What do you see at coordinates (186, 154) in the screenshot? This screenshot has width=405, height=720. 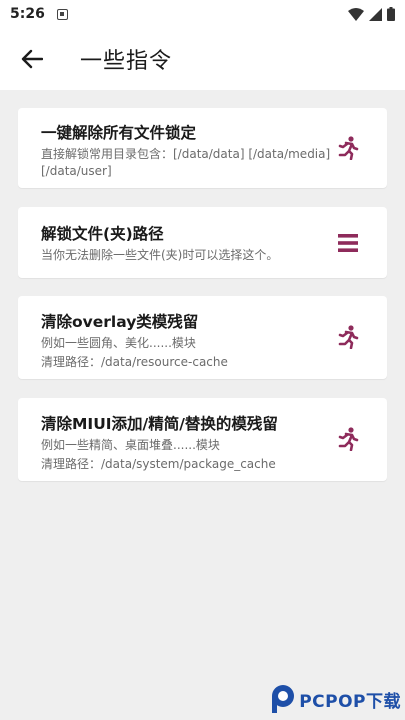 I see `desc-line: 直接解锁常用目录包含：[/data/data] [/data/media]` at bounding box center [186, 154].